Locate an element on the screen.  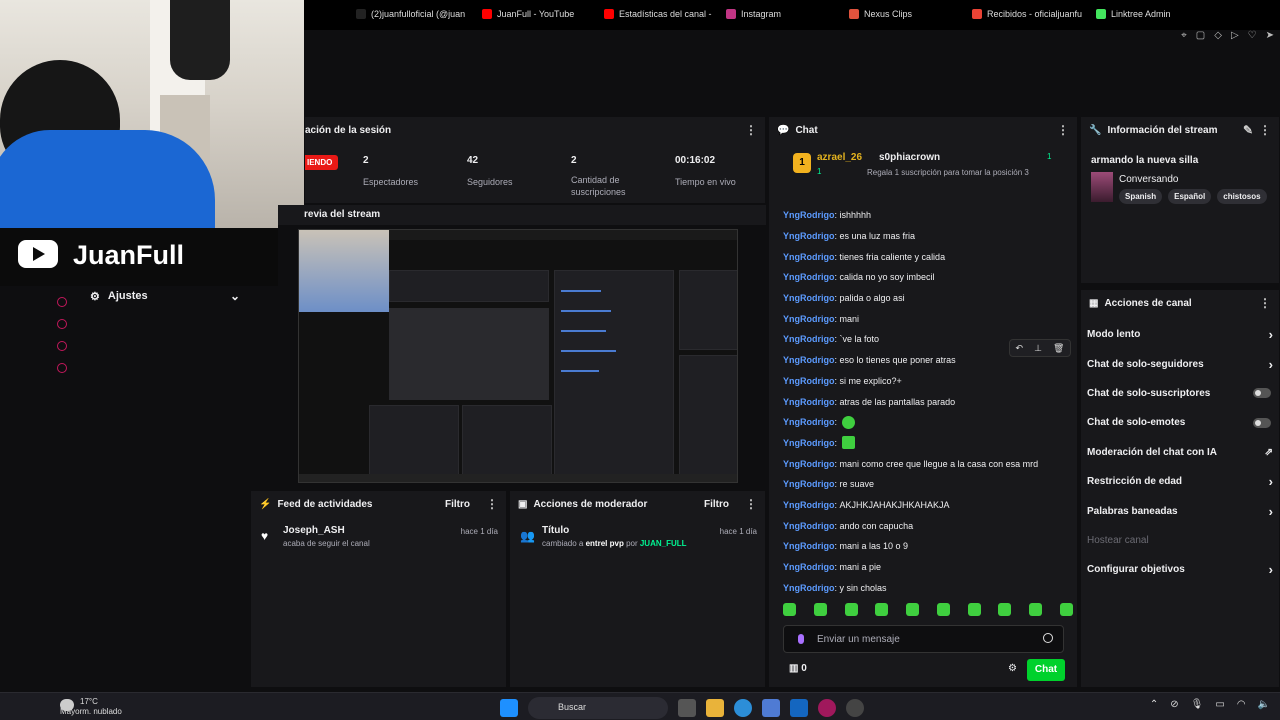
channel-action-item: Moderación del chat con IA ⇗ is located at coordinates (1180, 452).